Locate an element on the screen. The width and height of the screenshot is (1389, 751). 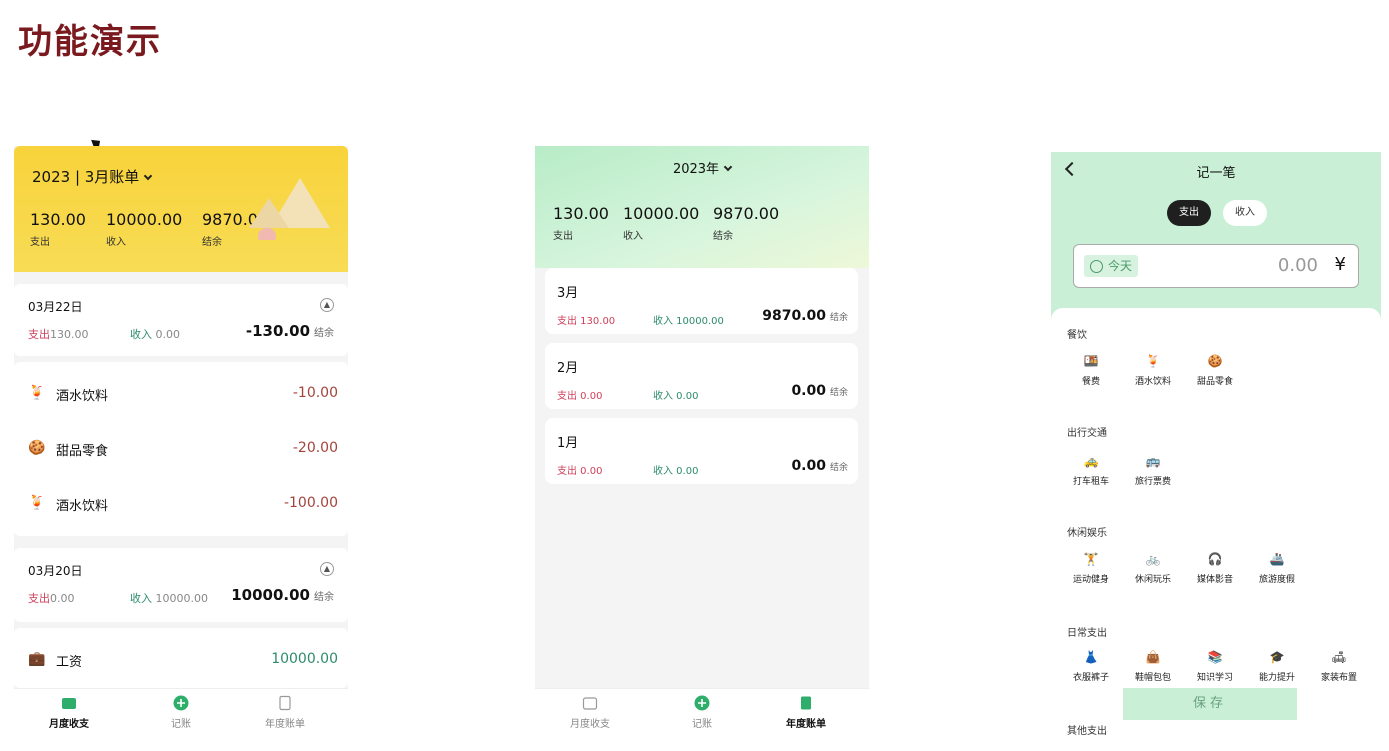
list-item: 🍪 甜品零食 -20.00 is located at coordinates (181, 448).